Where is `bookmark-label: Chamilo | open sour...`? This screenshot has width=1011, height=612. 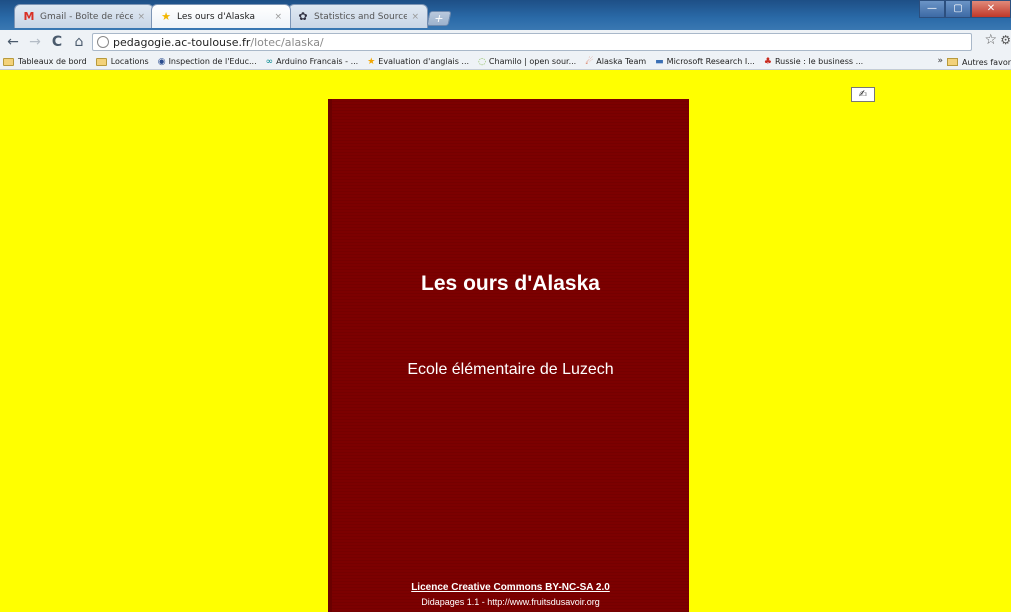
bookmark-label: Chamilo | open sour... is located at coordinates (532, 61).